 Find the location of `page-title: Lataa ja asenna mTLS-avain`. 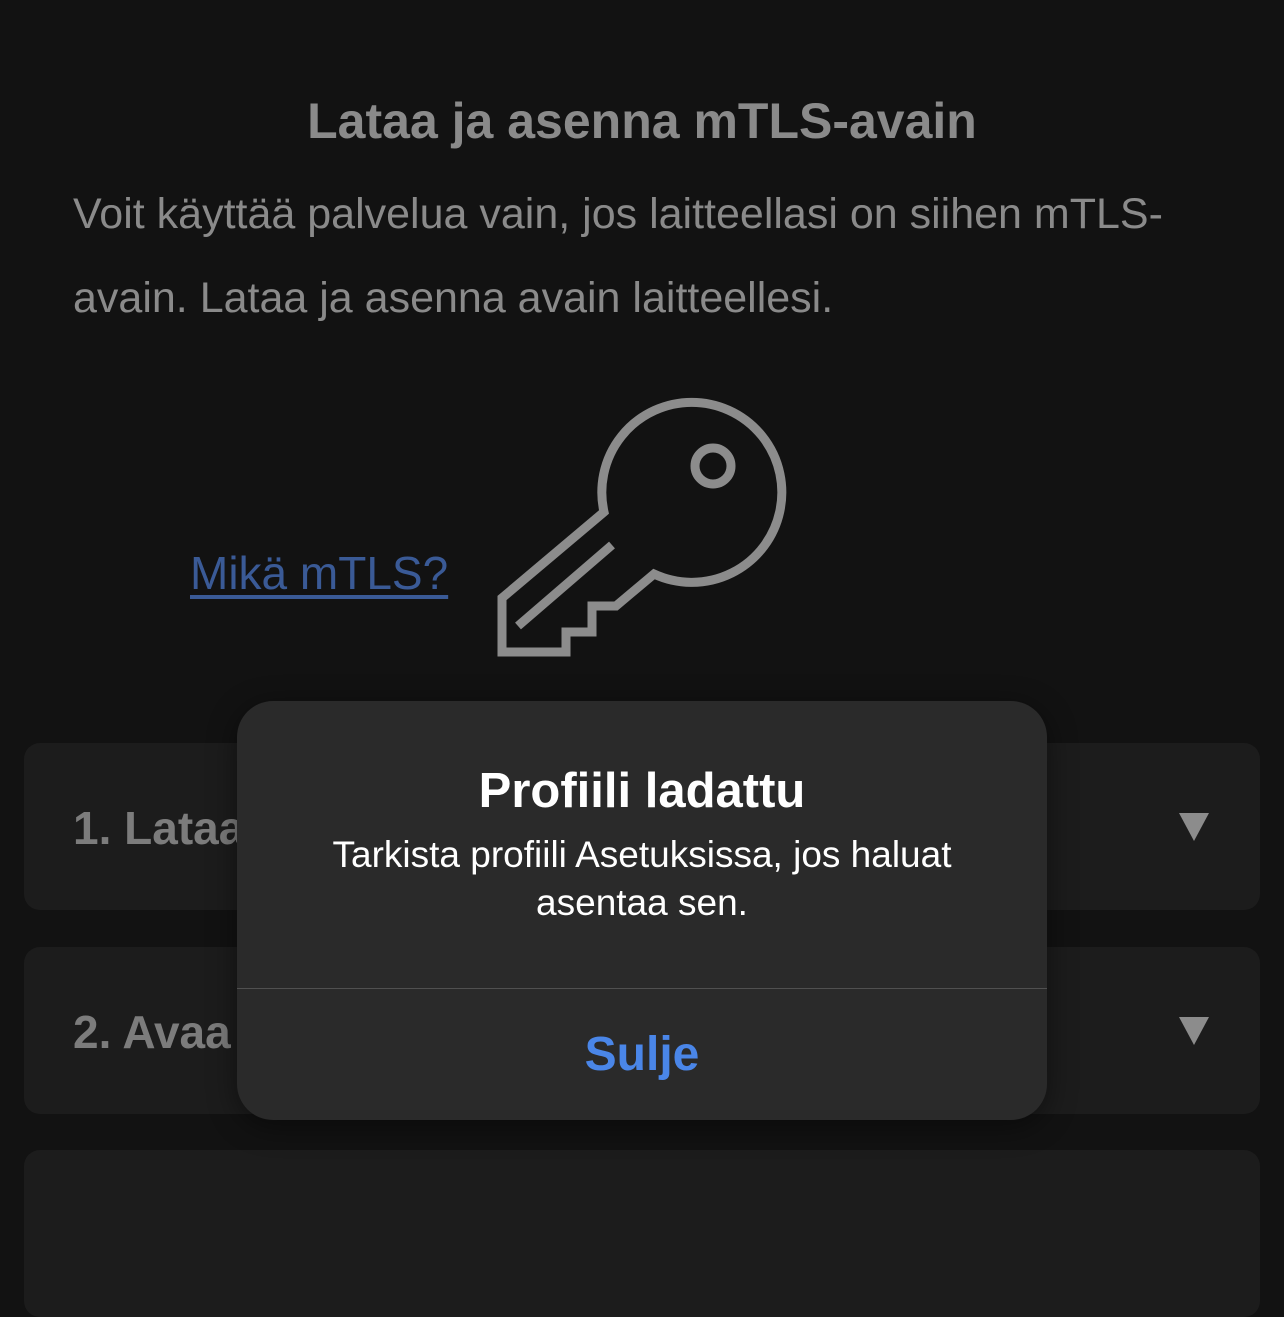

page-title: Lataa ja asenna mTLS-avain is located at coordinates (642, 121).